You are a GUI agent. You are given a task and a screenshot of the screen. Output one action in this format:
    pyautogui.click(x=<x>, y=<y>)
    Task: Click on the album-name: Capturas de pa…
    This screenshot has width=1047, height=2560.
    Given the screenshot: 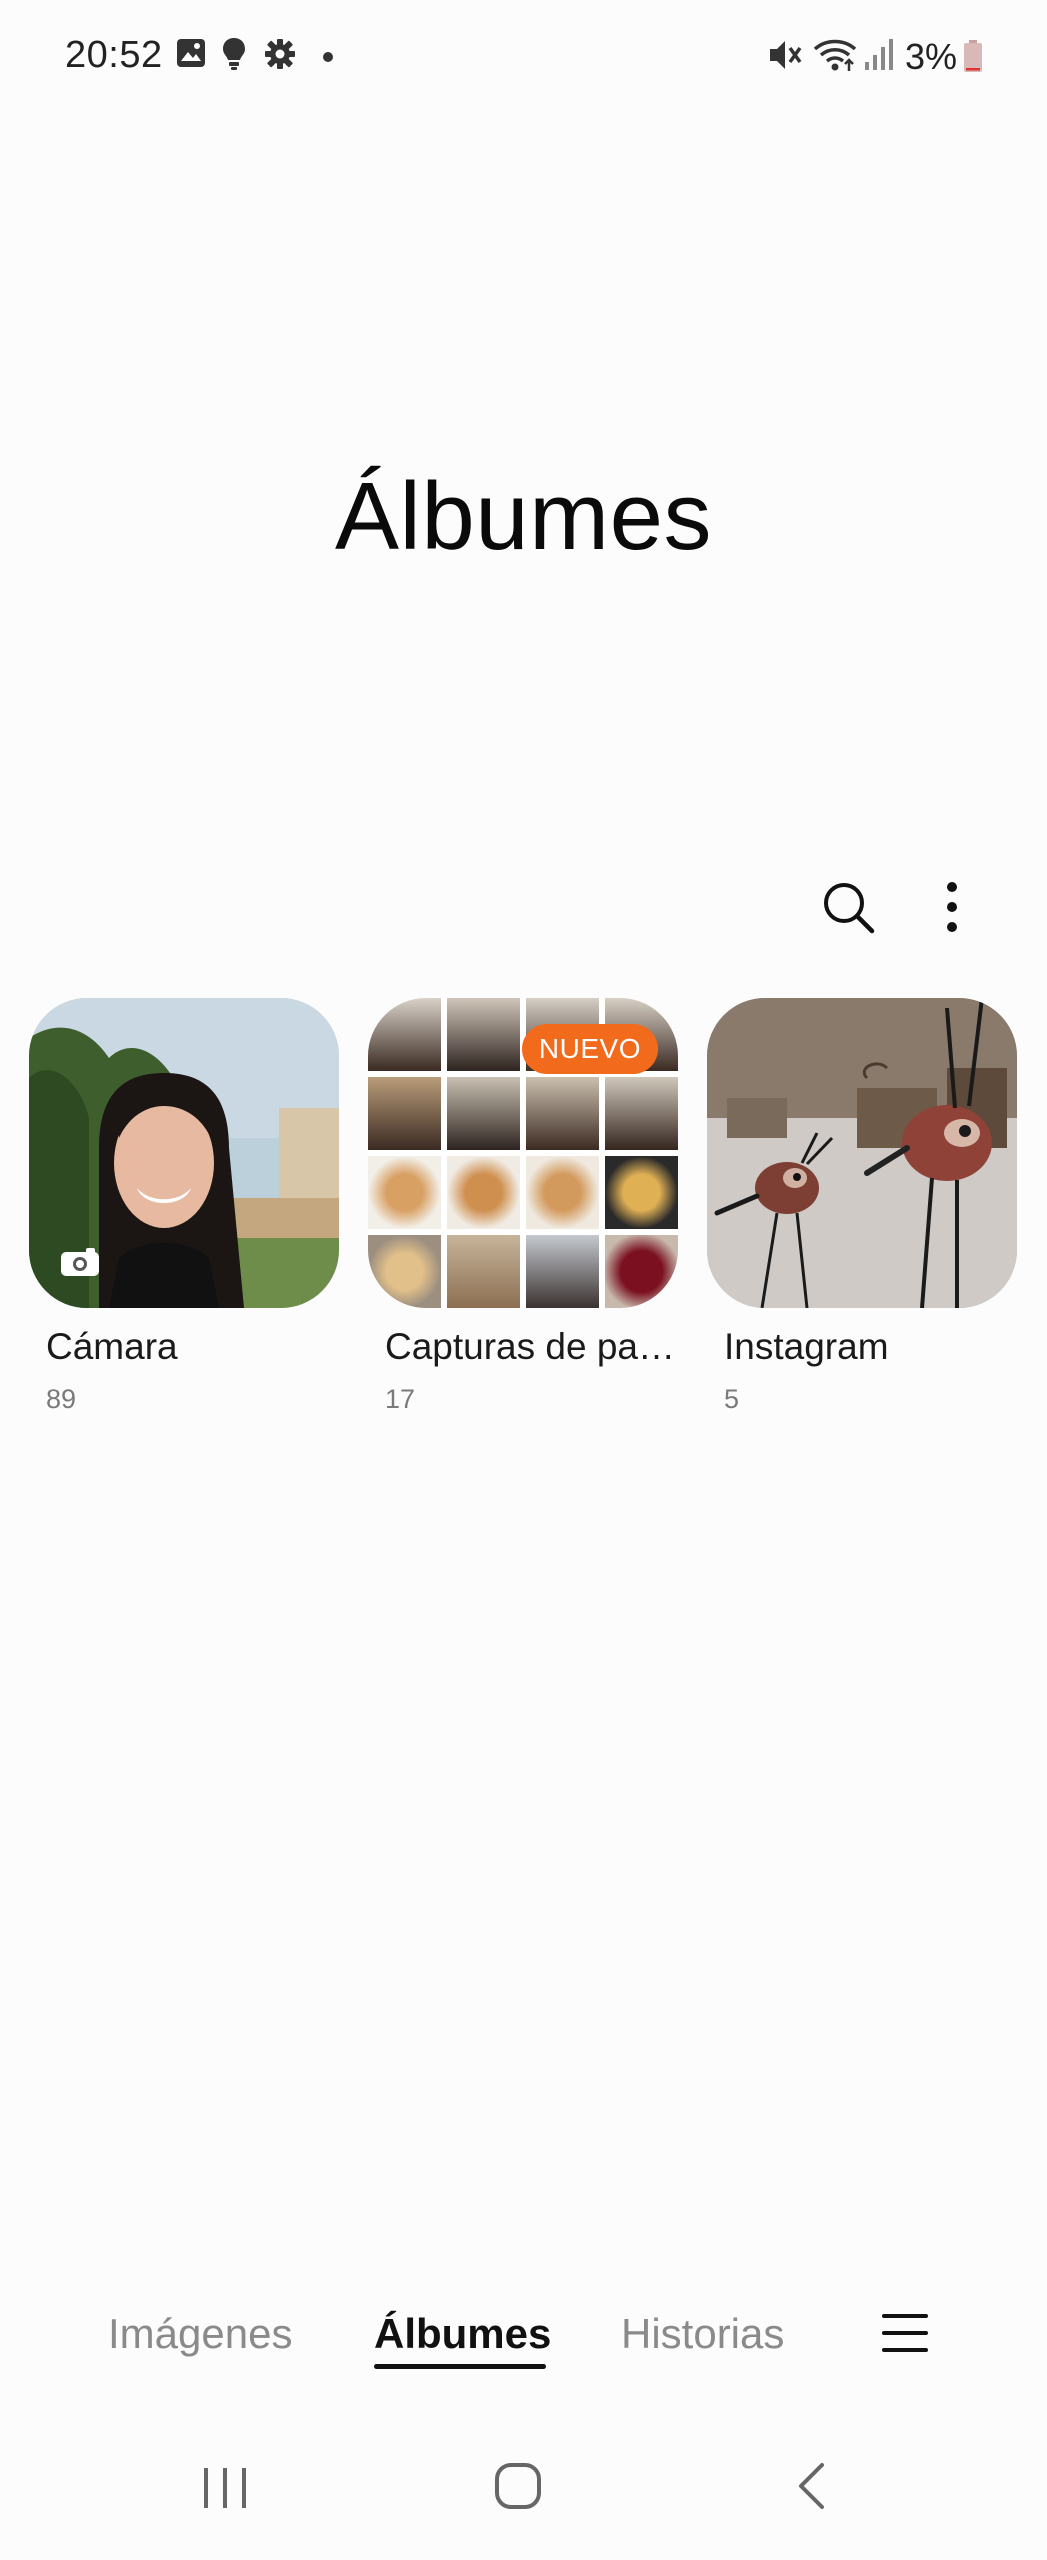 What is the action you would take?
    pyautogui.click(x=530, y=1346)
    